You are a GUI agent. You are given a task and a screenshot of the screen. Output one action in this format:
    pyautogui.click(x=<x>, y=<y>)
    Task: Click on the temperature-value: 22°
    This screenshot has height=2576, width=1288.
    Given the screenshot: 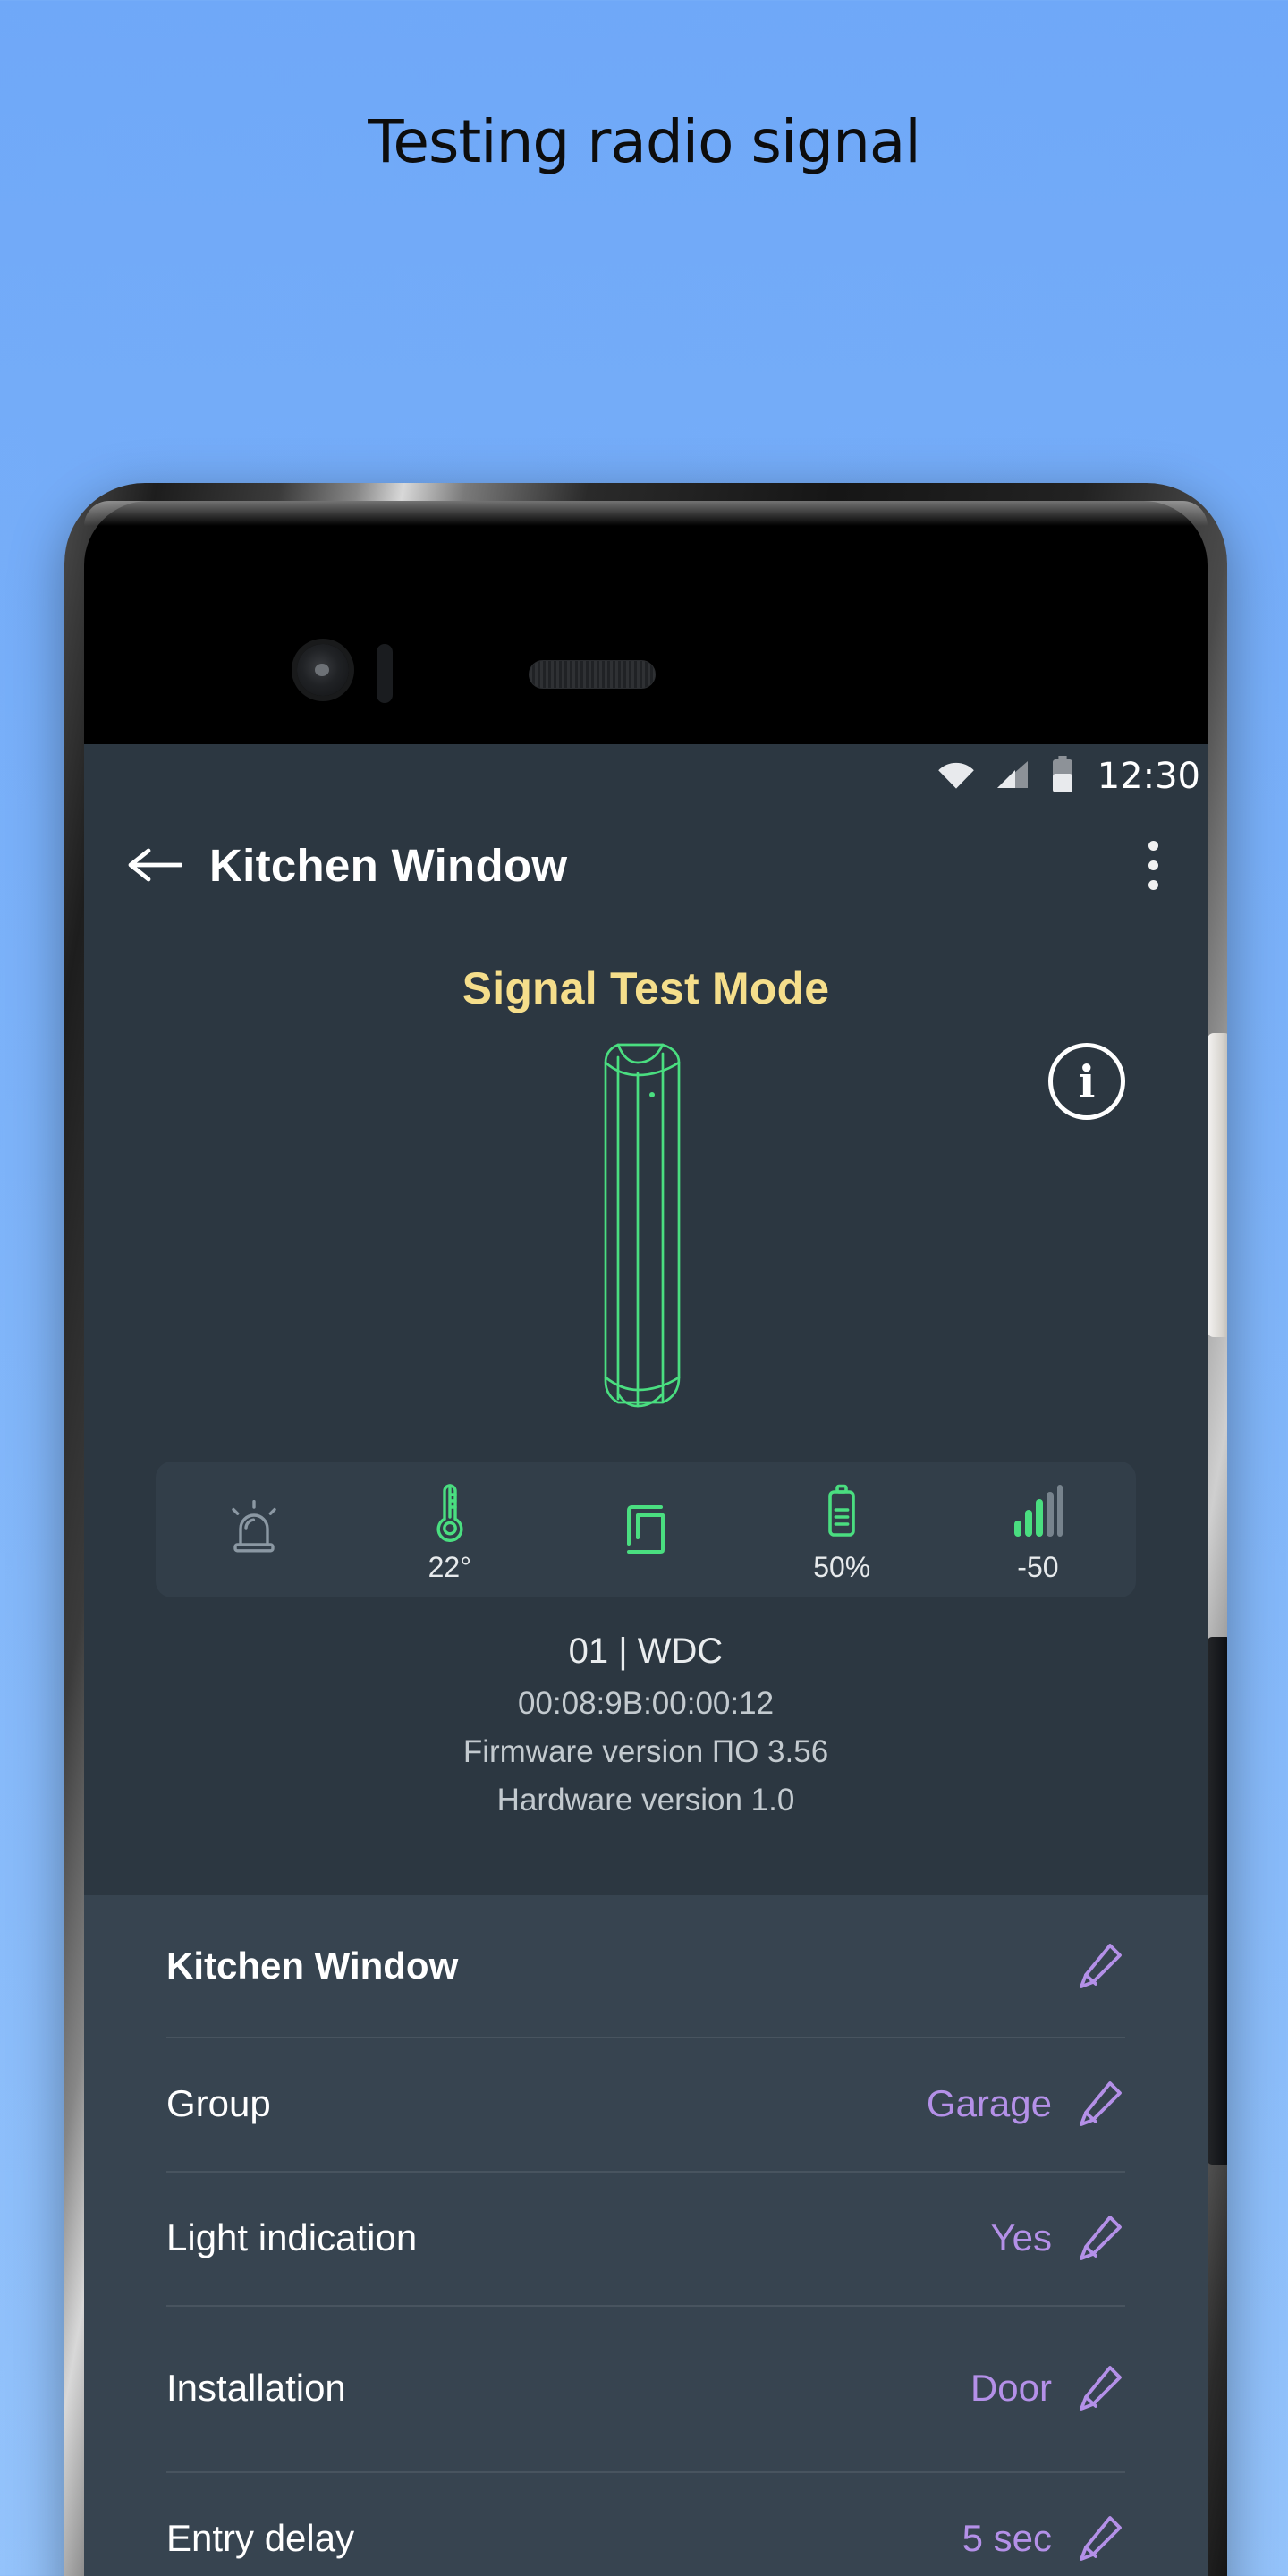 What is the action you would take?
    pyautogui.click(x=449, y=1566)
    